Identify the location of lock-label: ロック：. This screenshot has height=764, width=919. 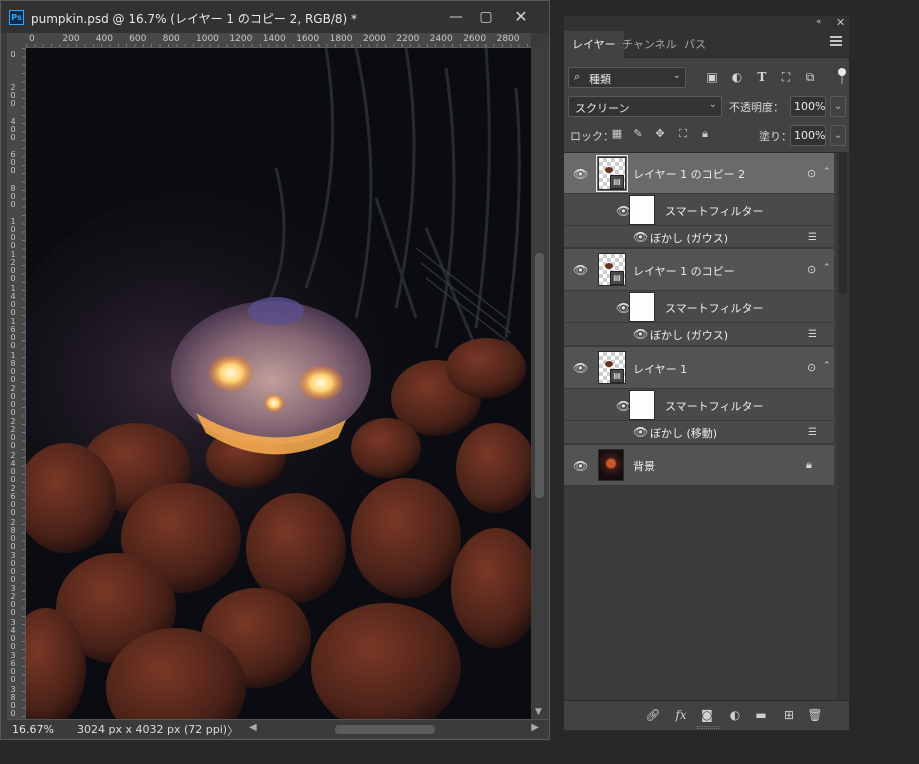
(592, 136).